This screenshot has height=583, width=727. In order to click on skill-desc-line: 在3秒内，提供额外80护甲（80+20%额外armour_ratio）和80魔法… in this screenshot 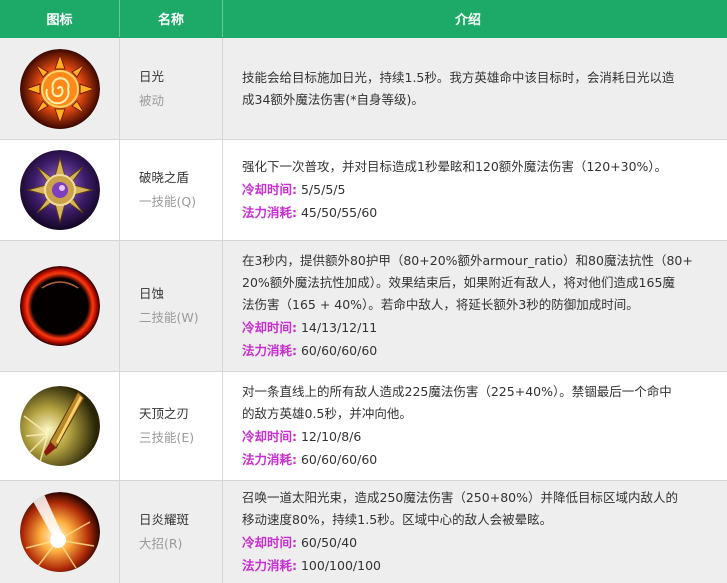, I will do `click(467, 260)`.